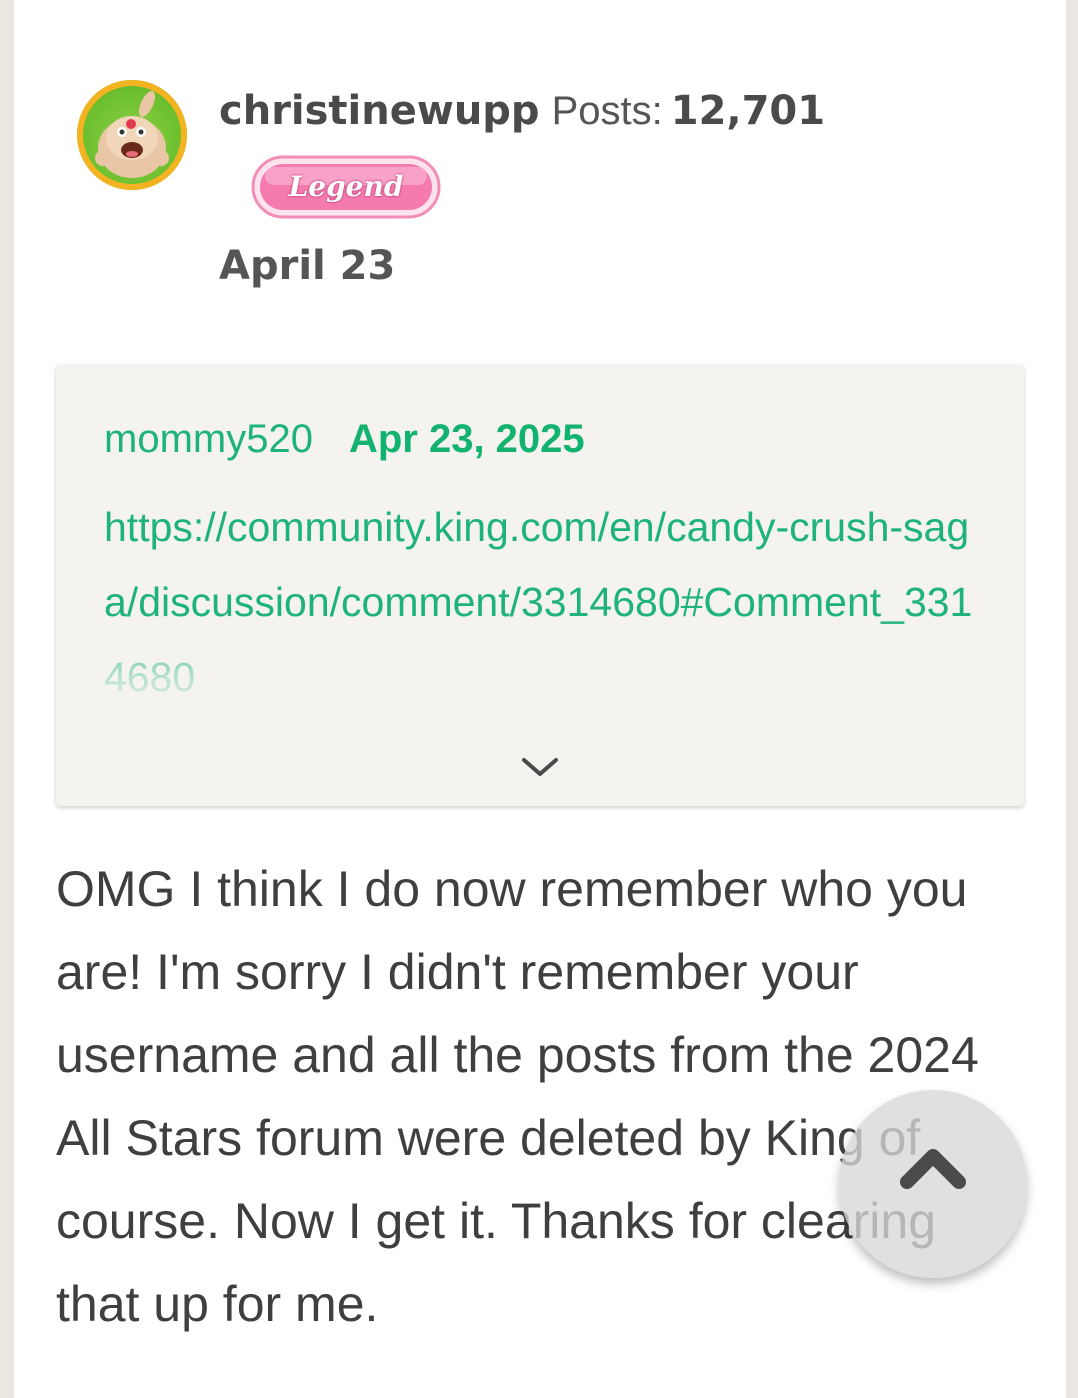 This screenshot has width=1078, height=1398. I want to click on badge-label: Legend, so click(346, 186).